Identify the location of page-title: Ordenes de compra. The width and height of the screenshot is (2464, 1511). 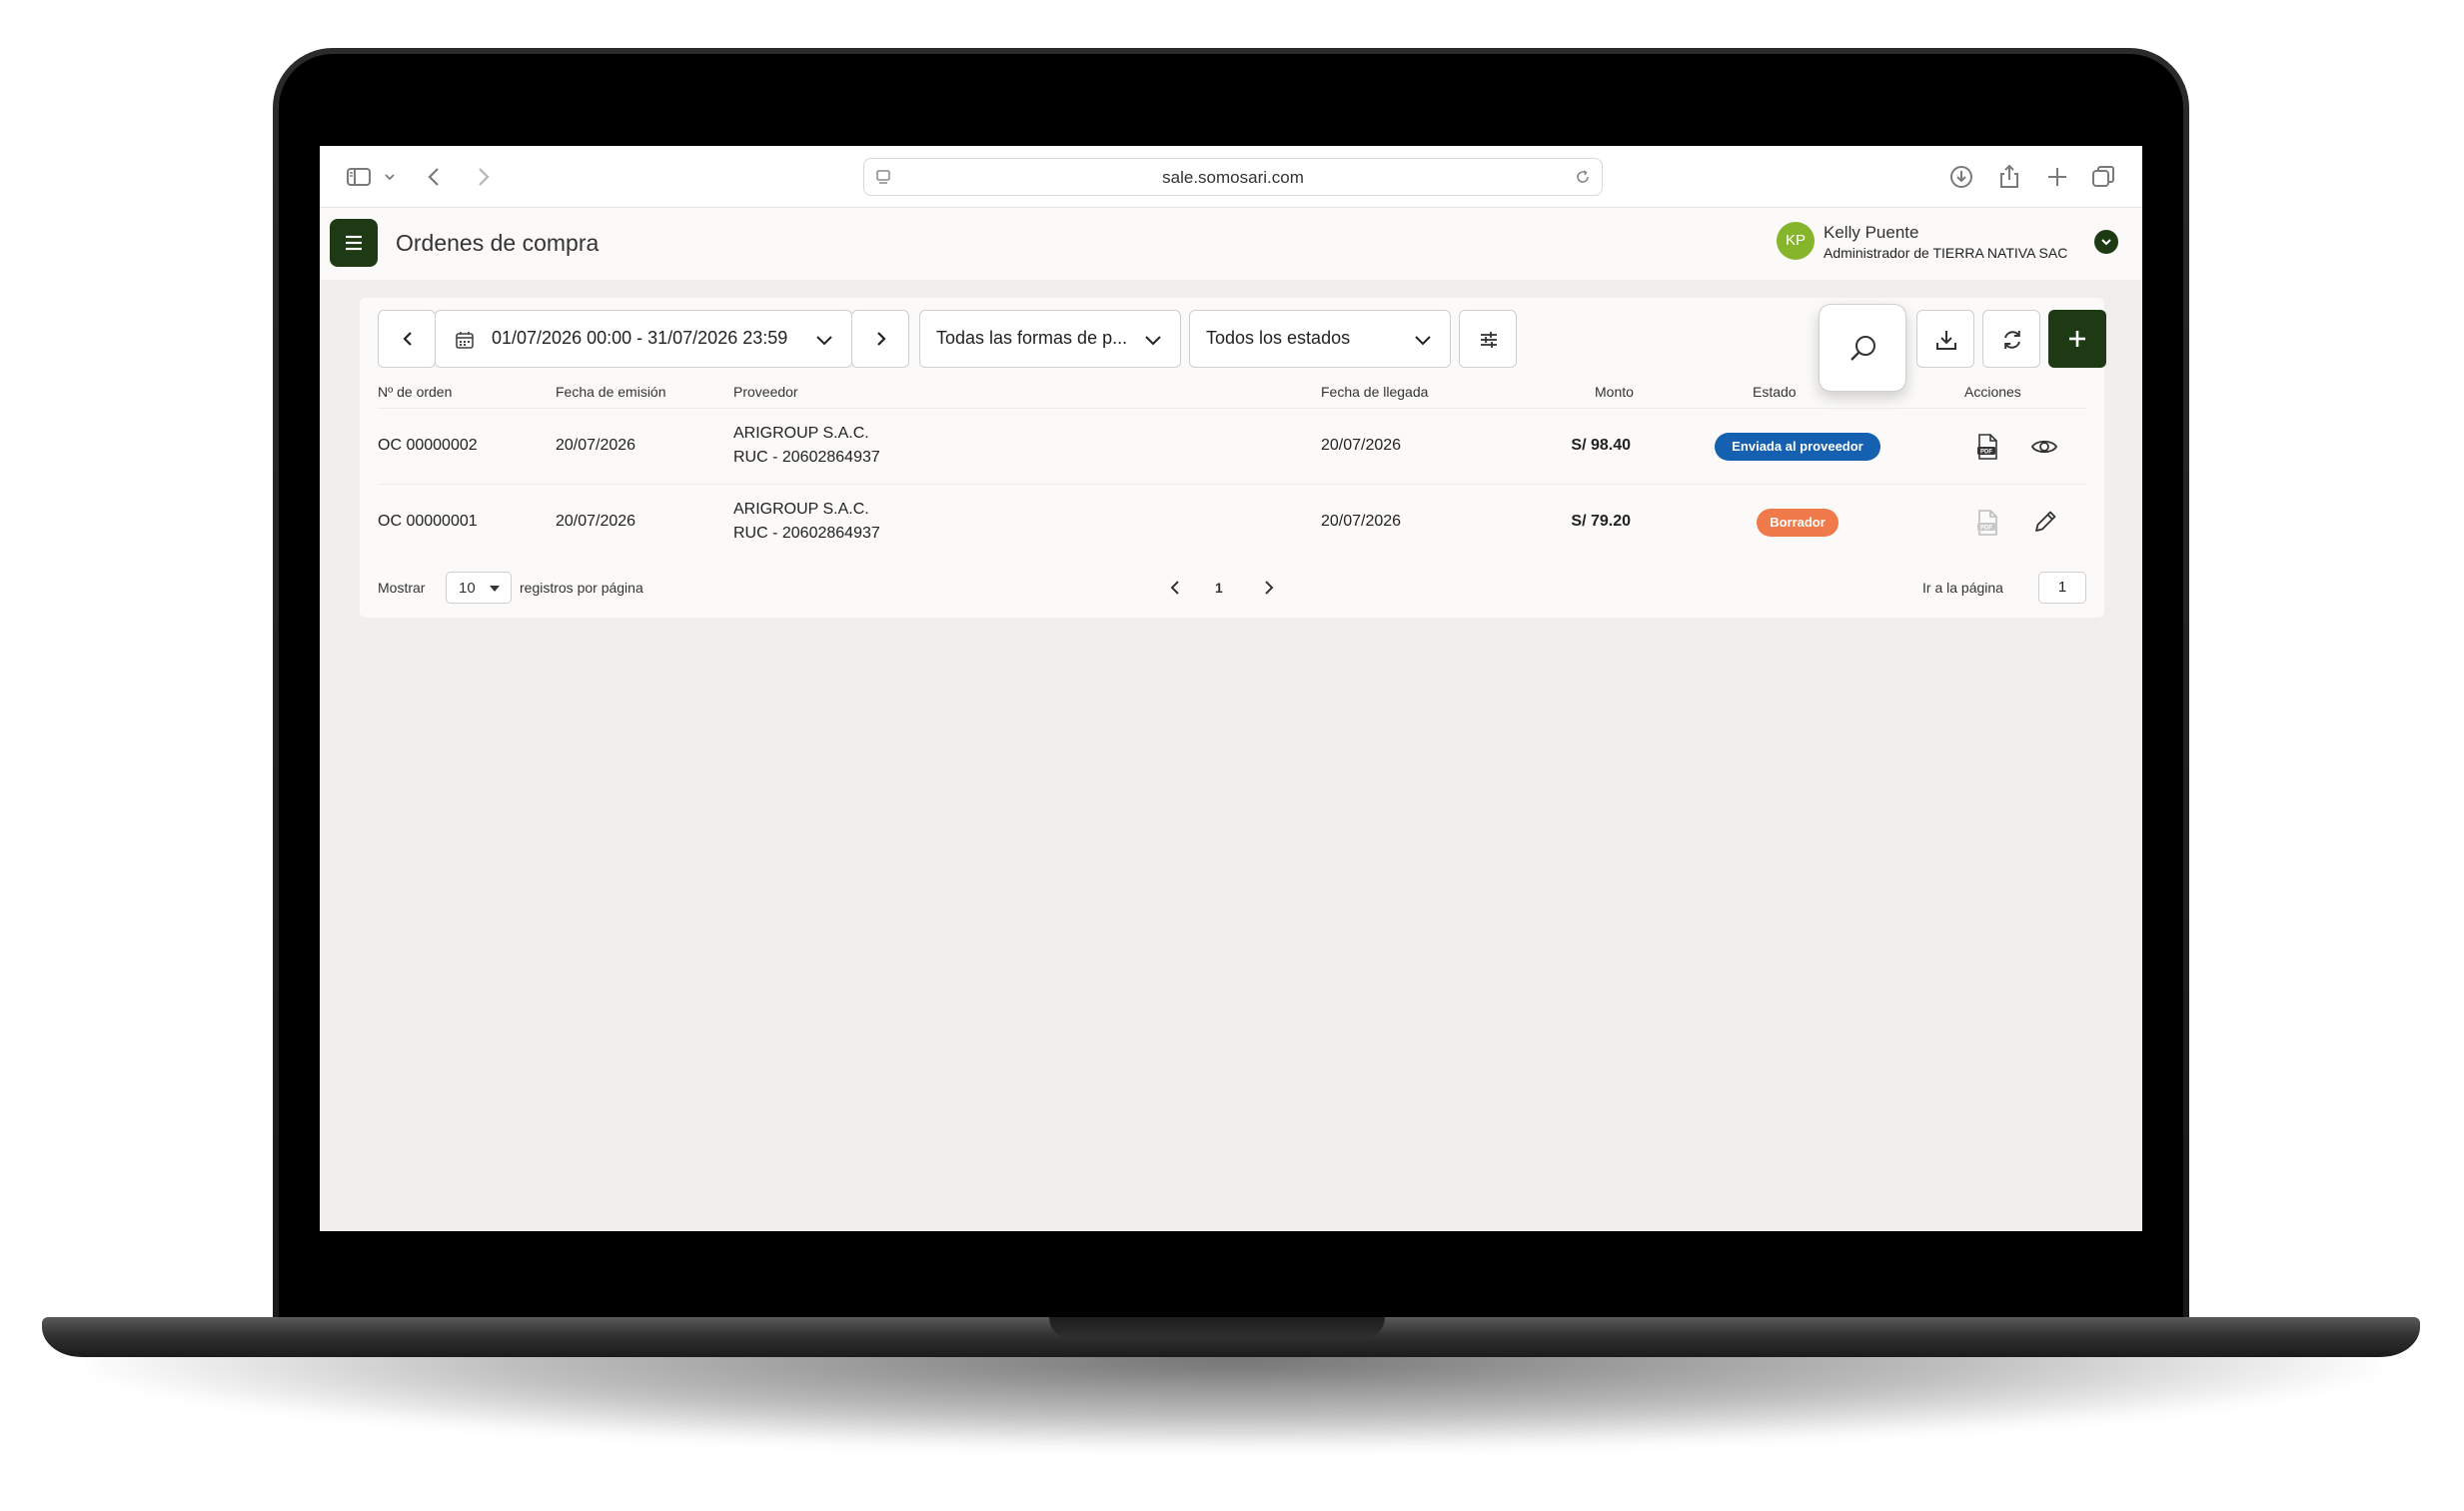
(498, 243).